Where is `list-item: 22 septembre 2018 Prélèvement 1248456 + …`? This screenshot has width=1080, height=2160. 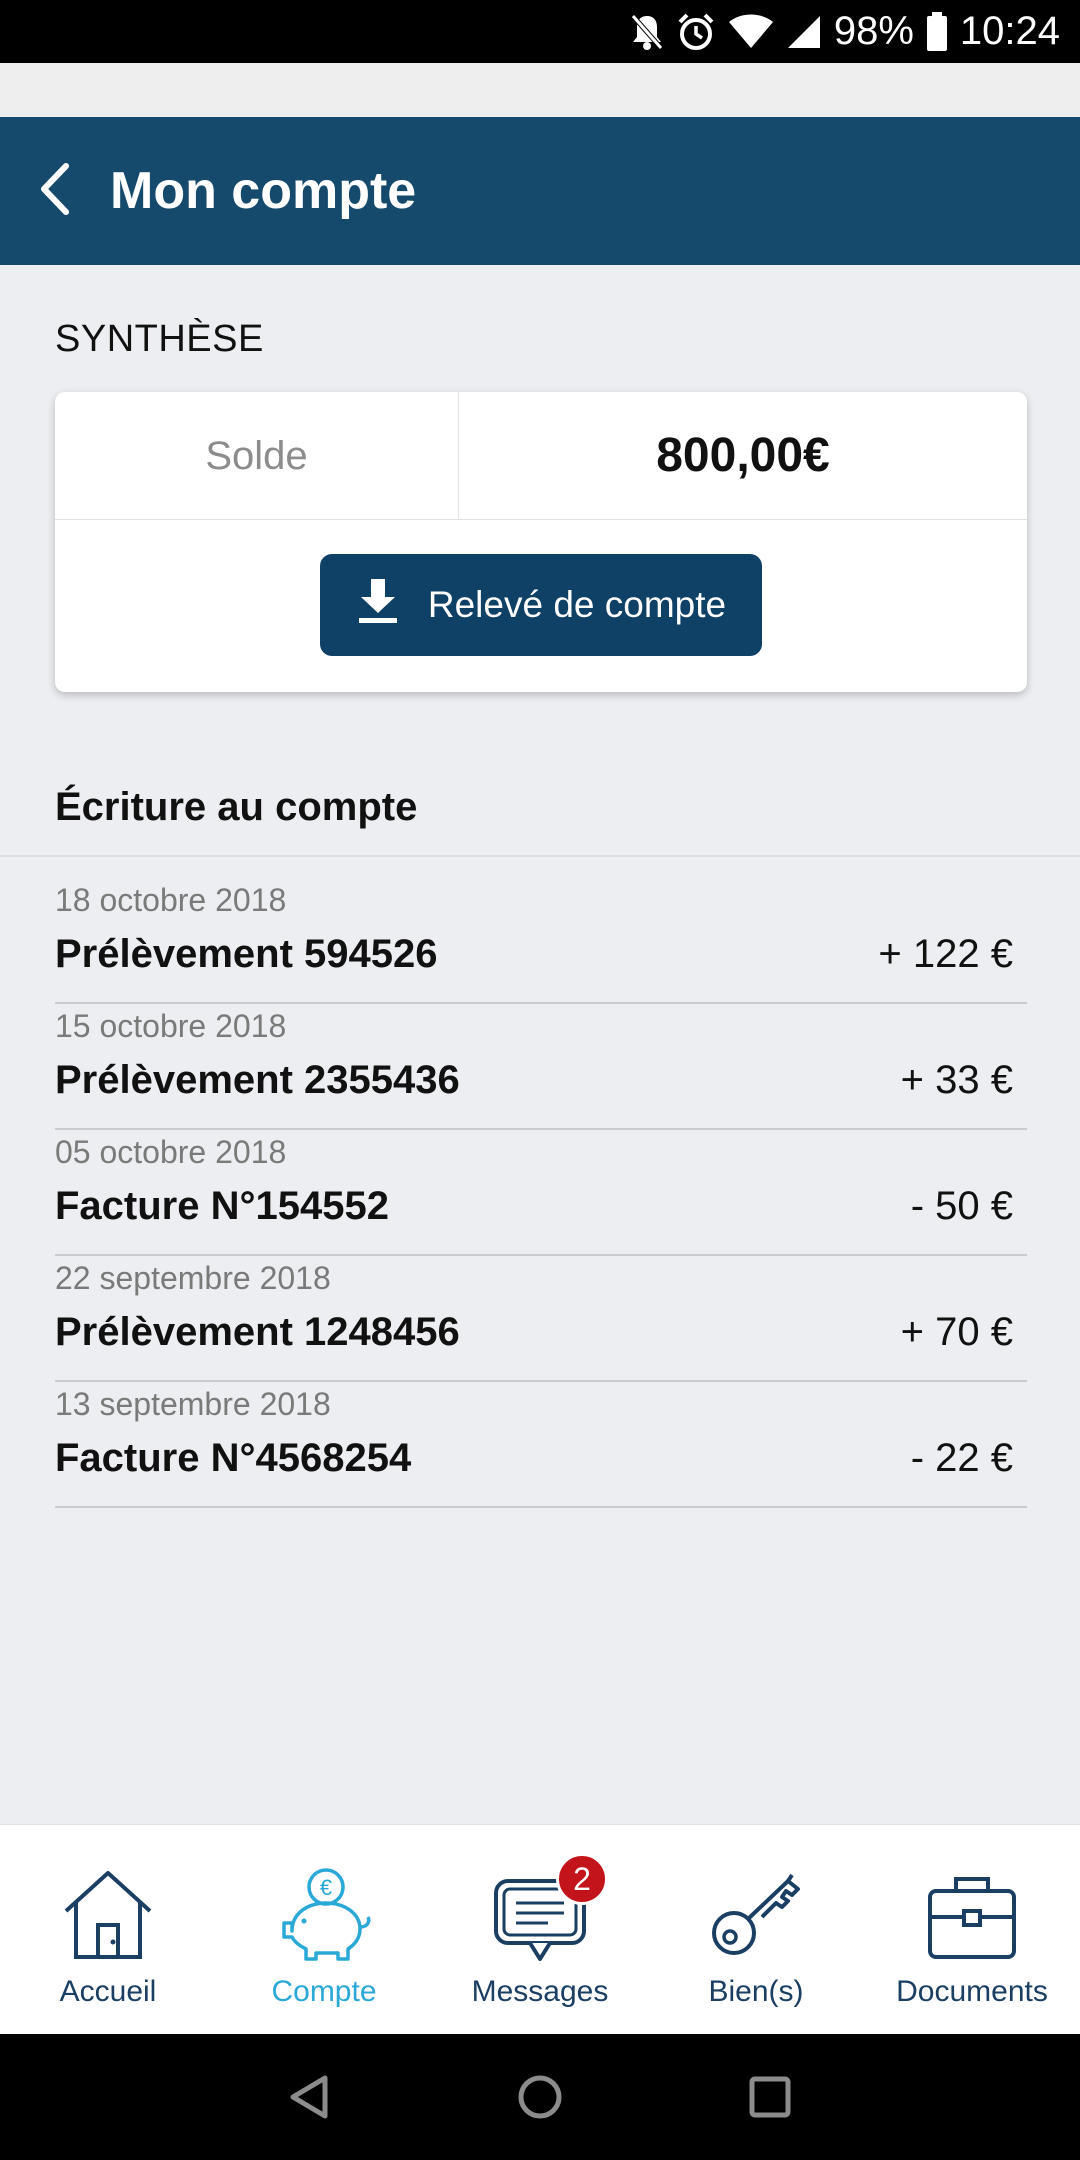 list-item: 22 septembre 2018 Prélèvement 1248456 + … is located at coordinates (541, 1319).